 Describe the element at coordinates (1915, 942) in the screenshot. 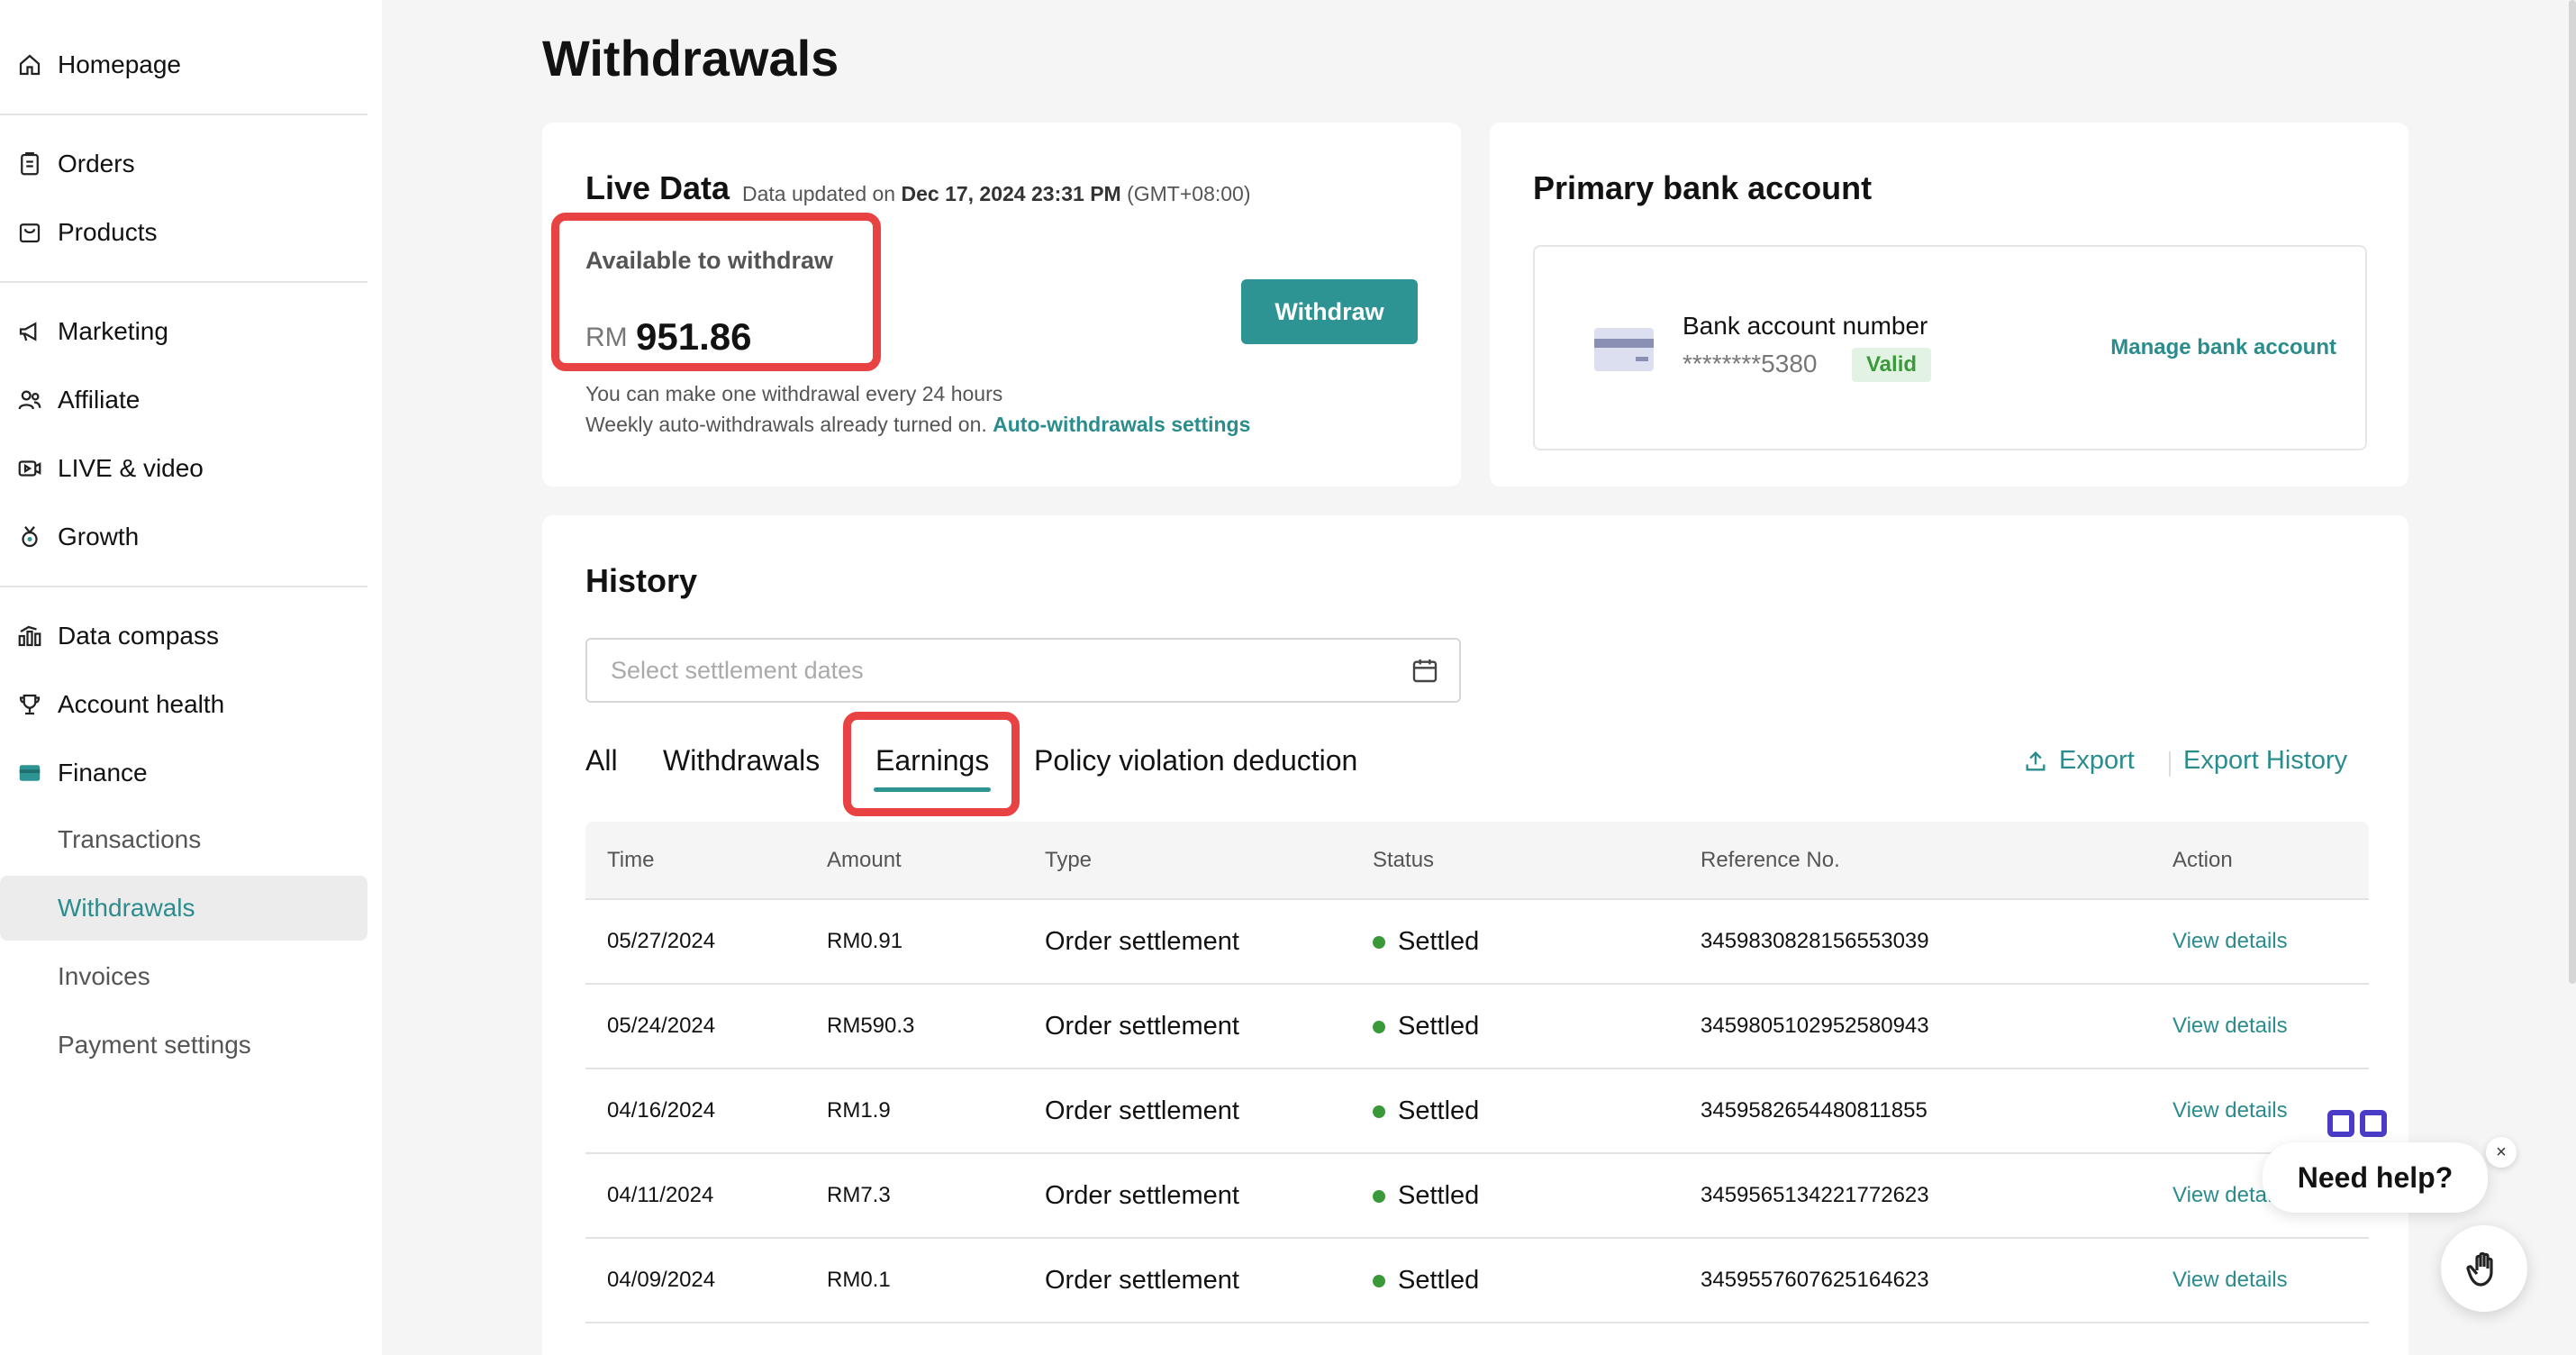

I see `cell-reference: 3459830828156553039` at that location.